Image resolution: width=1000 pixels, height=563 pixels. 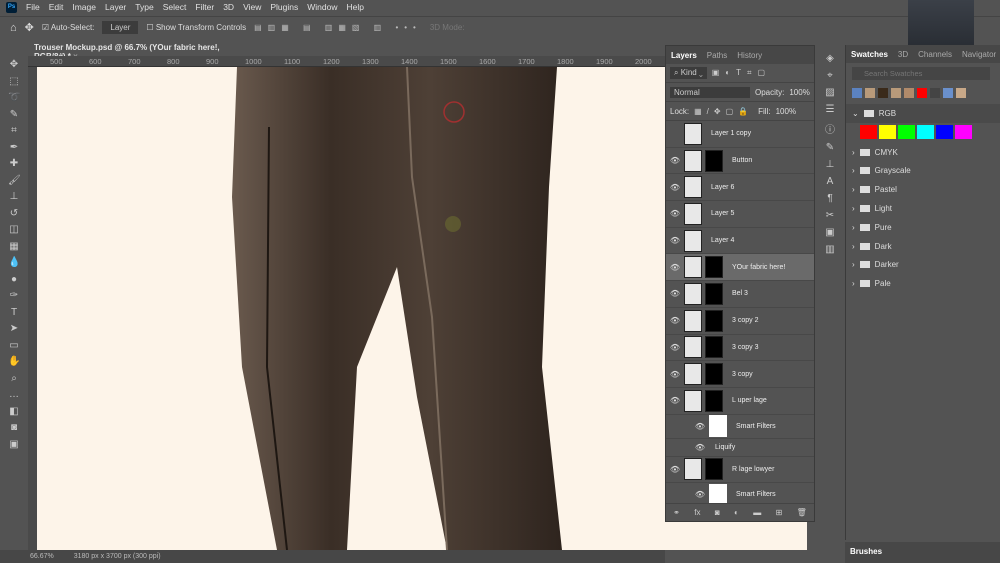 I want to click on properties-icon: ⌖, so click(x=830, y=75).